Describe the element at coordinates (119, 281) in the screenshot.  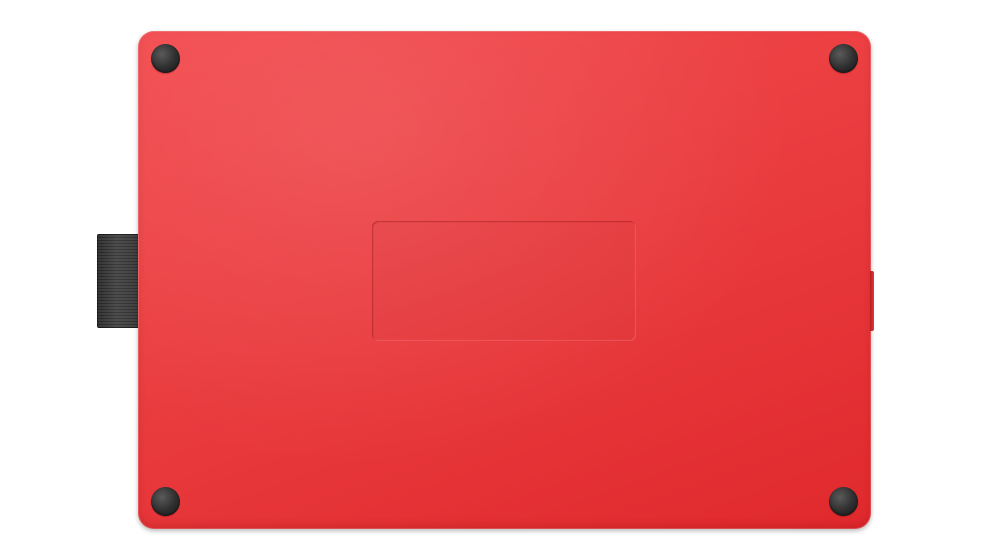
I see `cable-clip` at that location.